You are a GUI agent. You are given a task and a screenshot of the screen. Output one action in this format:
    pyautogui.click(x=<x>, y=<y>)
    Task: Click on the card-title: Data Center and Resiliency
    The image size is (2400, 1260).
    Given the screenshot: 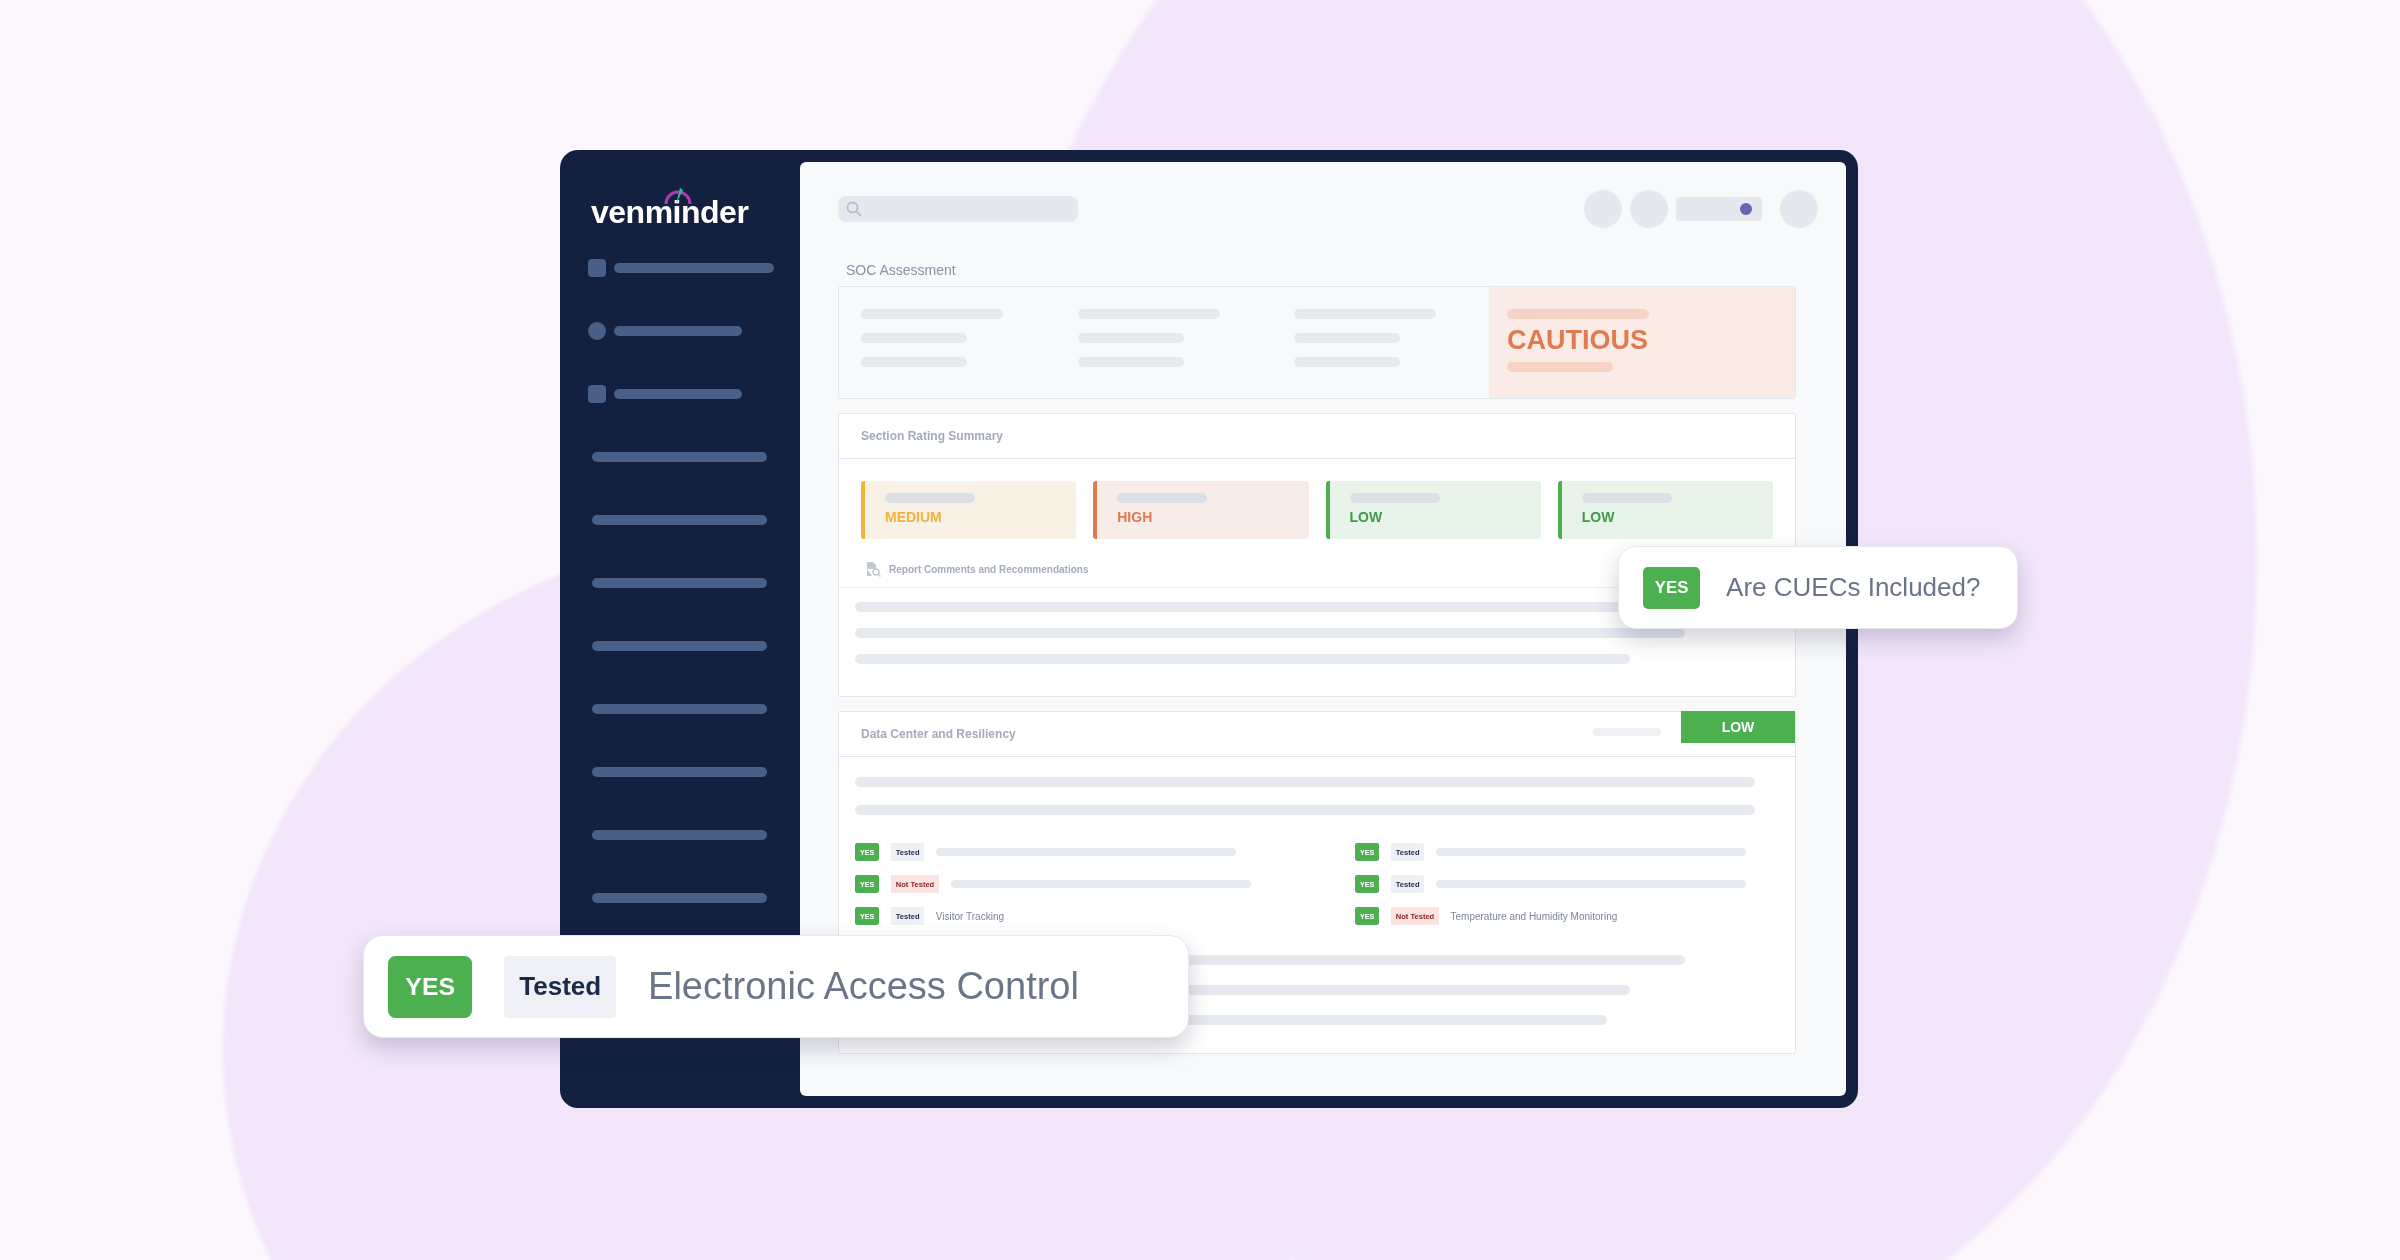 What is the action you would take?
    pyautogui.click(x=938, y=734)
    